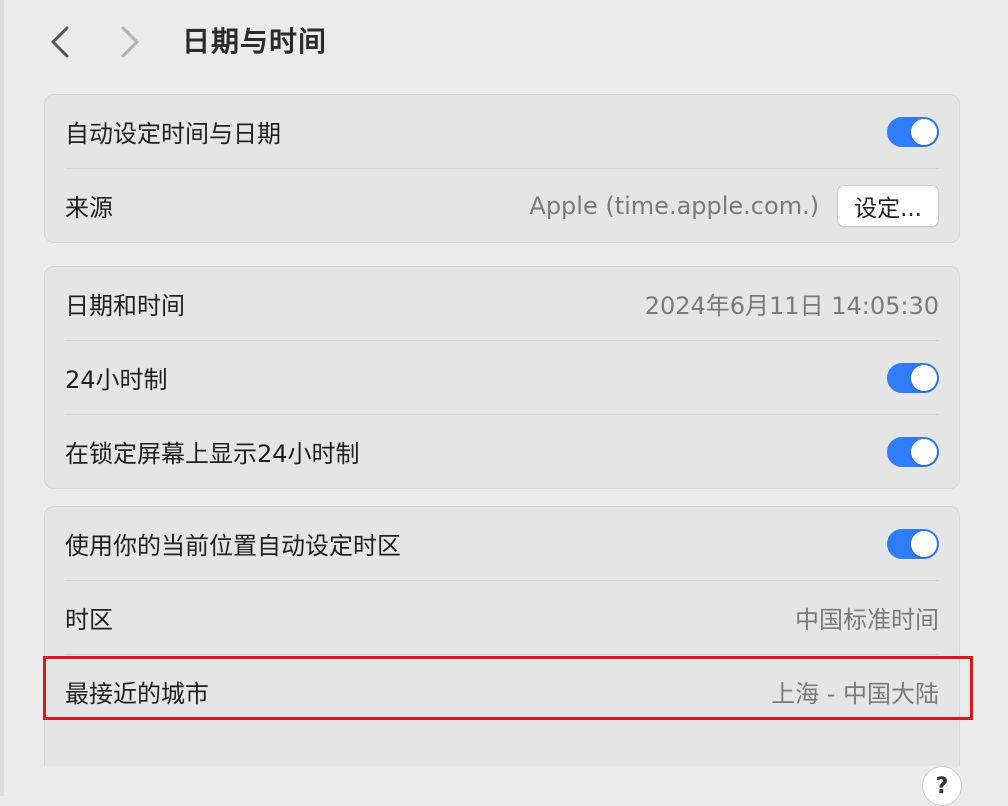 The image size is (1008, 806). I want to click on hour24-label: 24小时制, so click(116, 380).